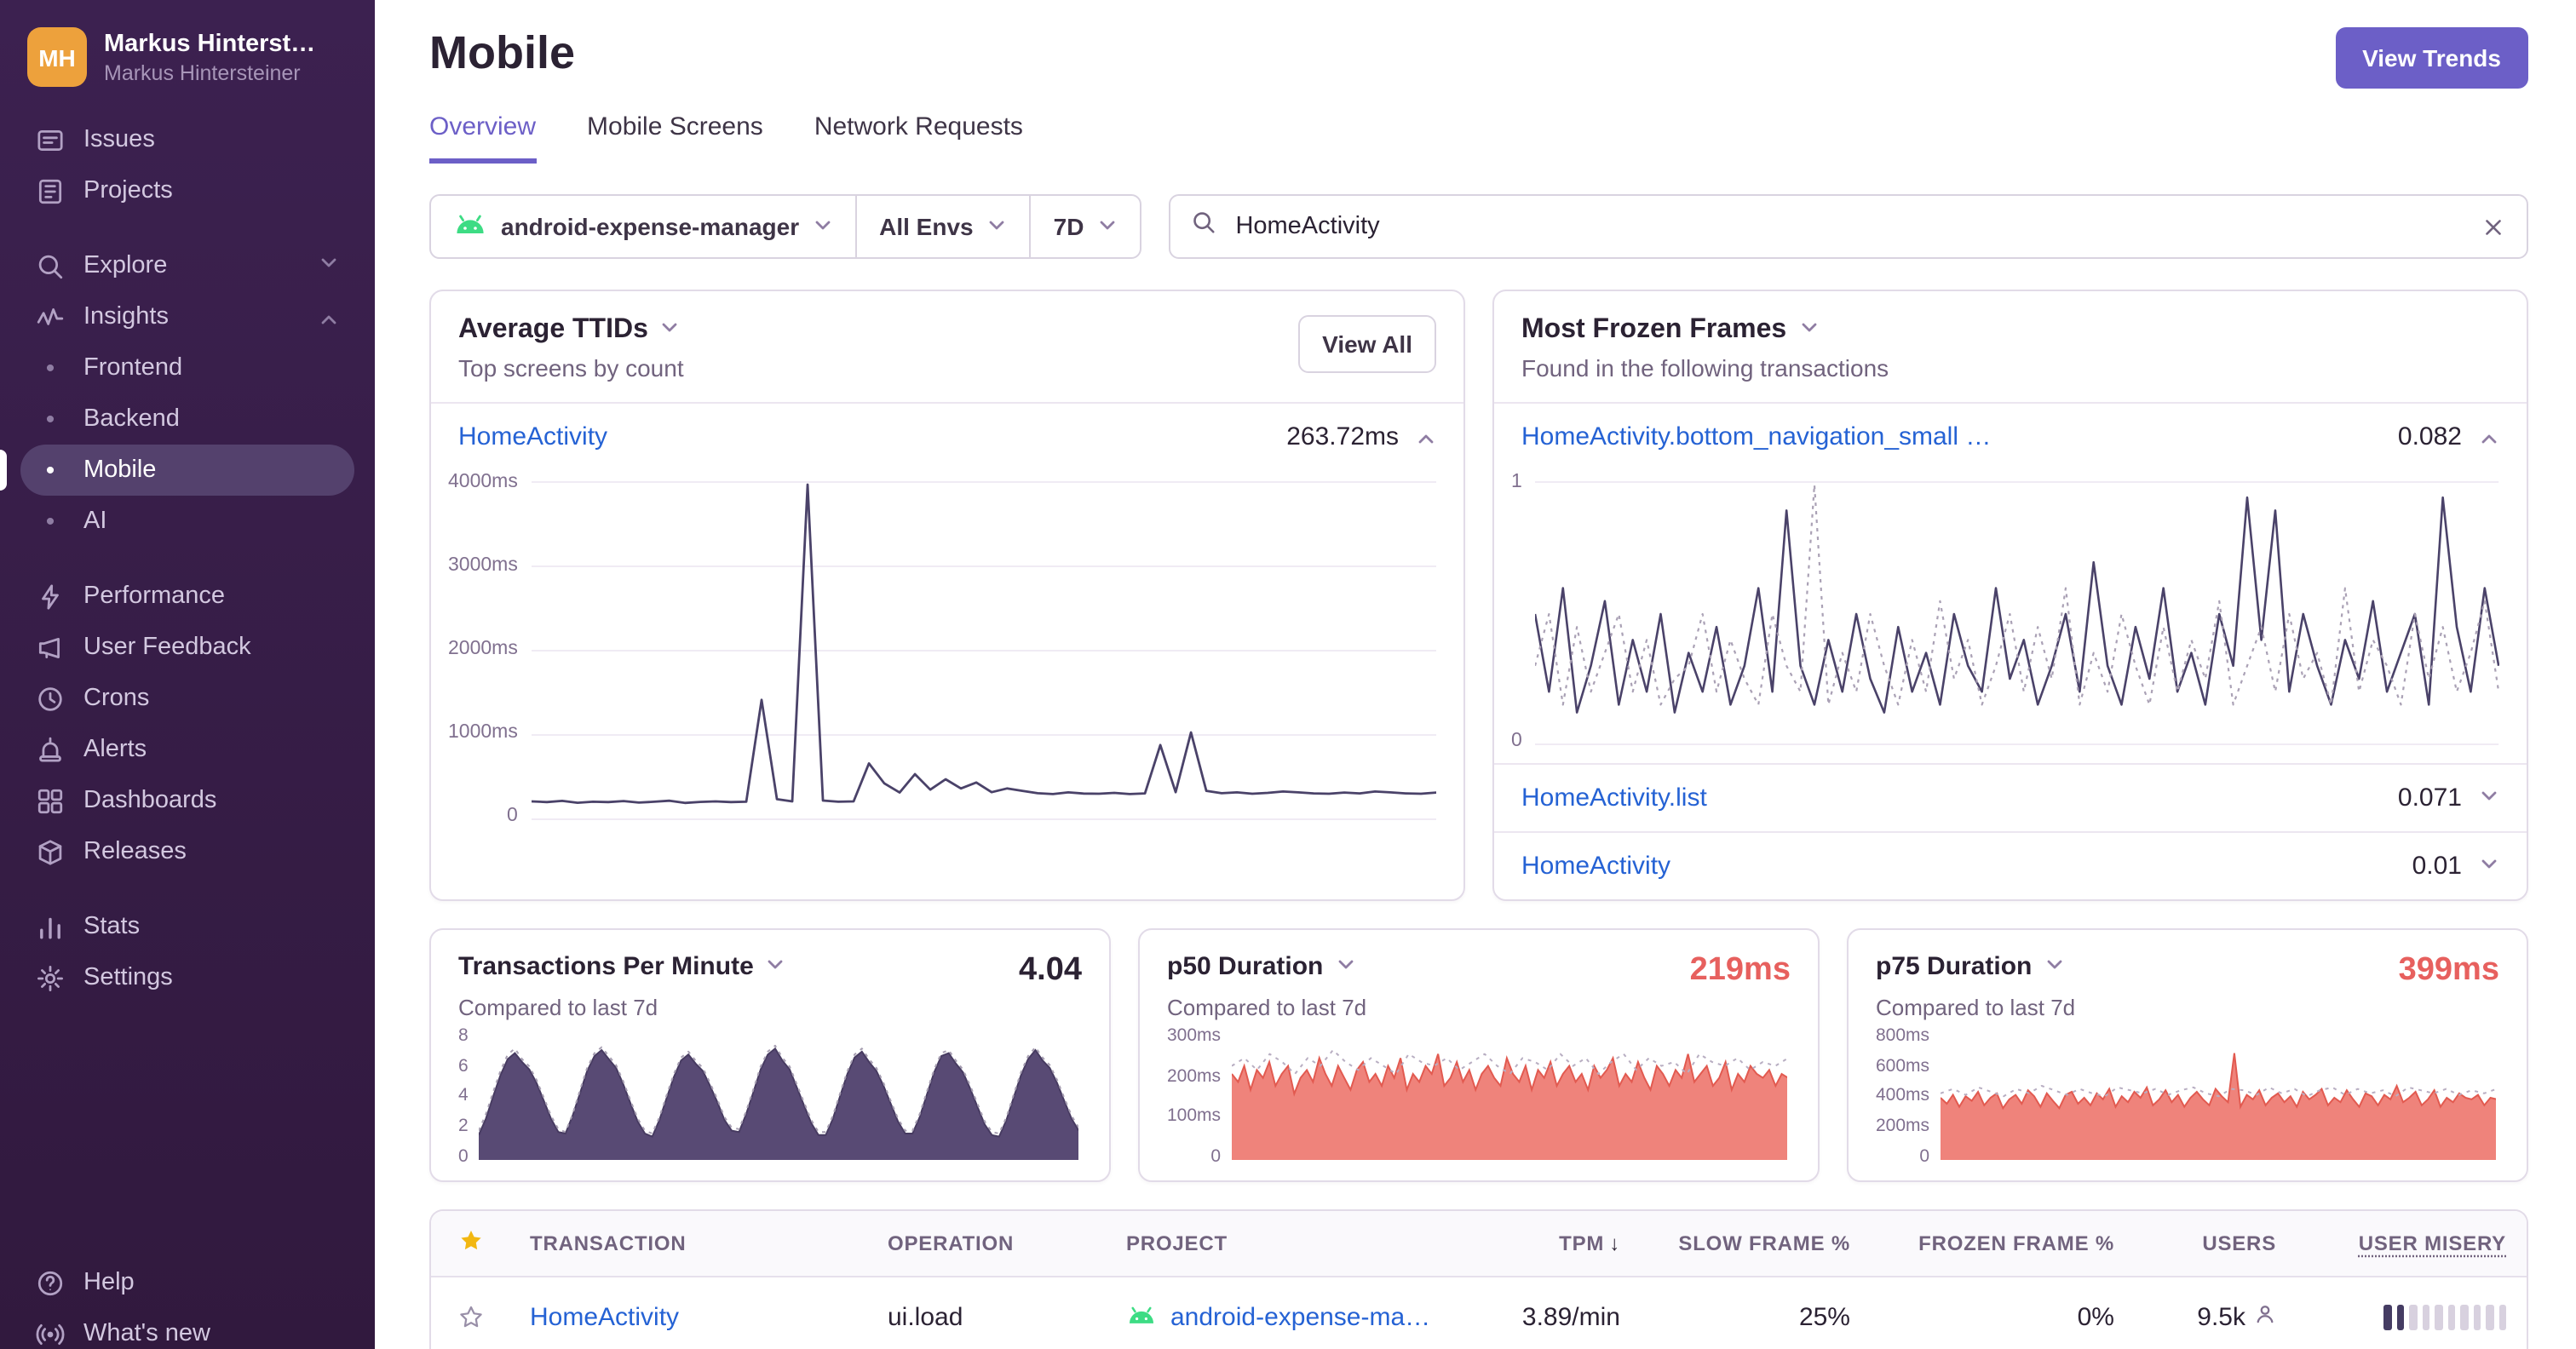 The height and width of the screenshot is (1349, 2576). I want to click on frozen-value: 0.082, so click(2429, 436).